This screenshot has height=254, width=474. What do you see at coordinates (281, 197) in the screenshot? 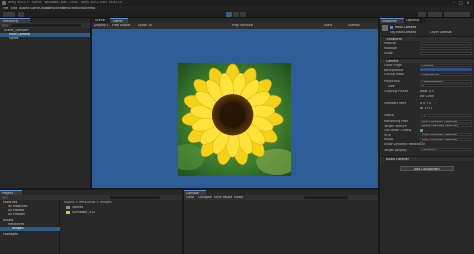
I see `console-toolbar: Clear Collapse Error Pause Editor` at bounding box center [281, 197].